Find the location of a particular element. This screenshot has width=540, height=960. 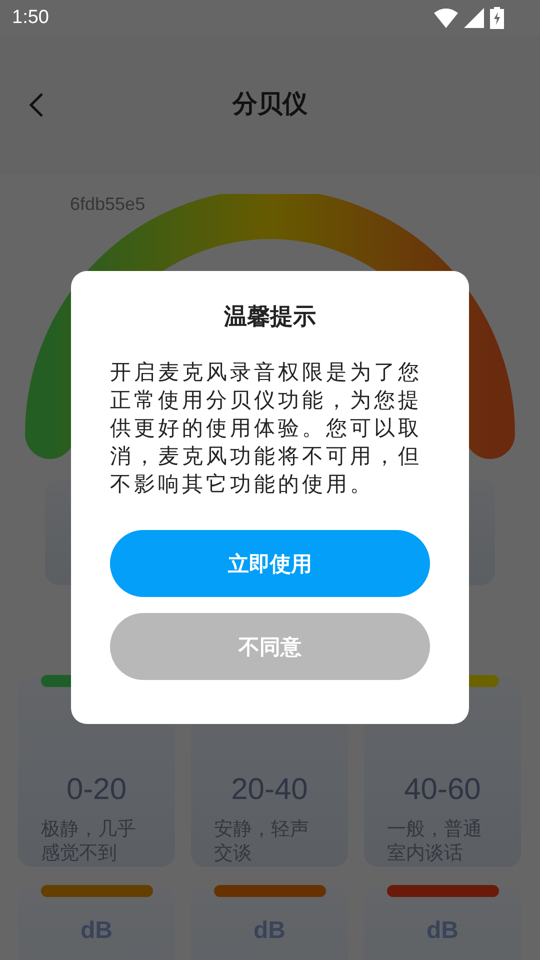

dialog-message: 开启麦克风录音权限是为了您正常使用分贝仪功能，为您提供更好的使用体验。您可以取消，麦克风功能将不可用，但不影响其它功能的使用。 is located at coordinates (266, 428).